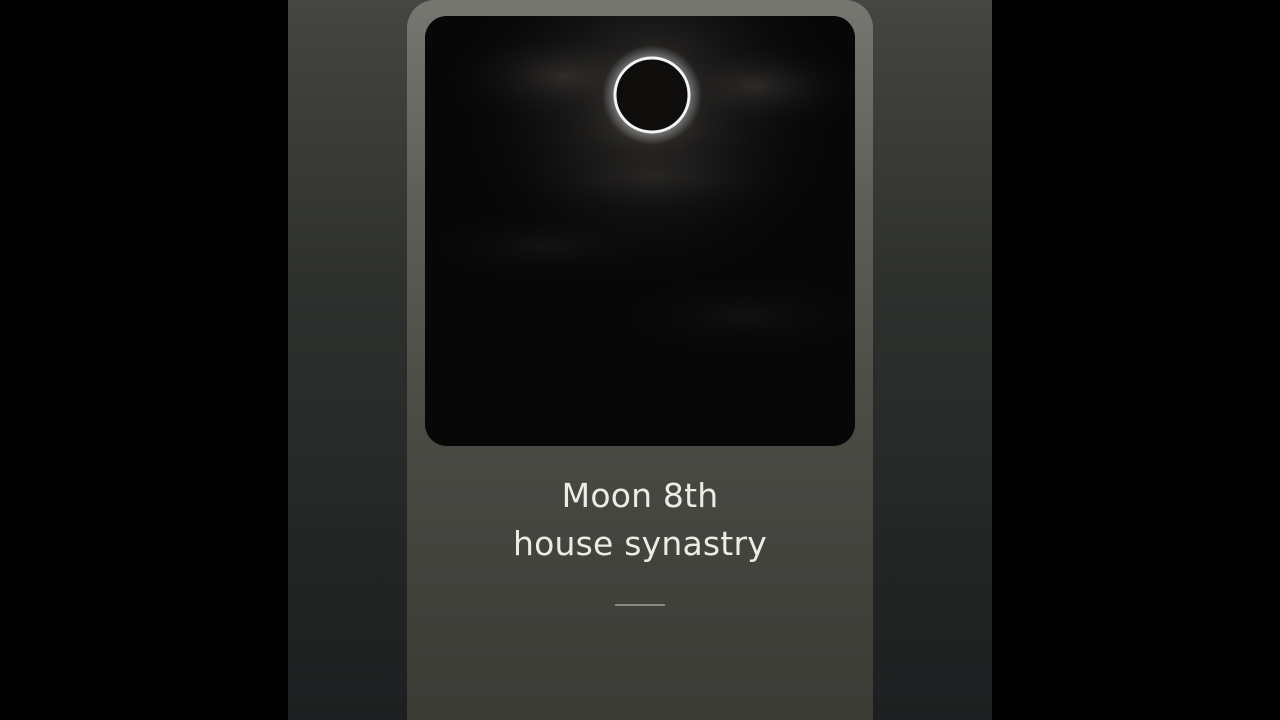 The height and width of the screenshot is (720, 1280). What do you see at coordinates (640, 543) in the screenshot?
I see `title-line-2: house synastry` at bounding box center [640, 543].